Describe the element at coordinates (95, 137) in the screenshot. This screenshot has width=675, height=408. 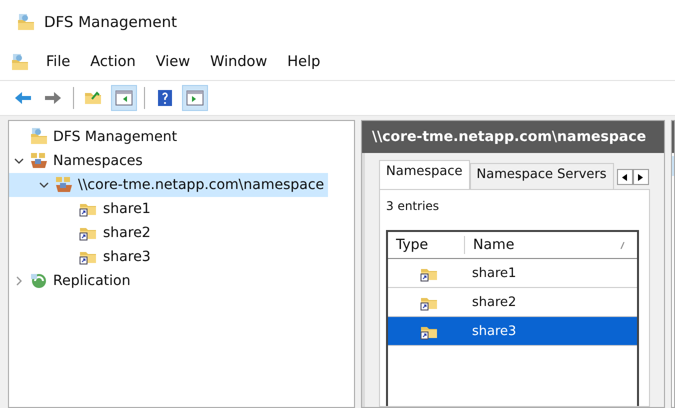
I see `tree-item: DFS Management` at that location.